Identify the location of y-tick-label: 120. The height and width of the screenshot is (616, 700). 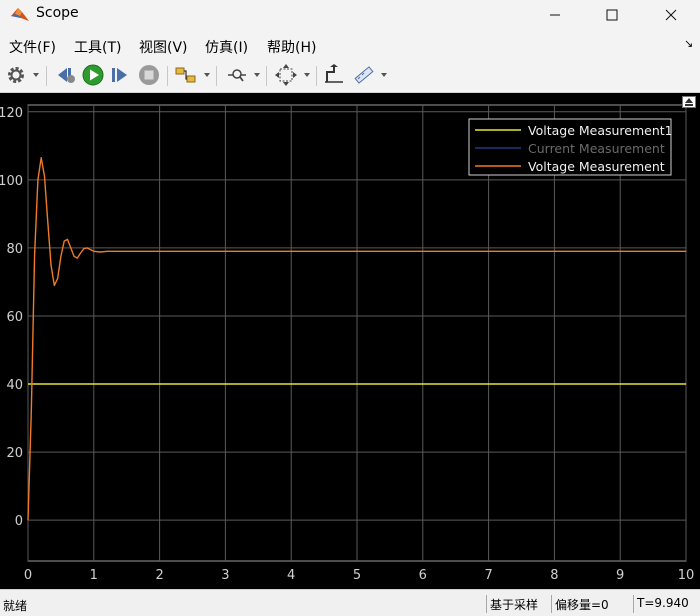
(11, 113).